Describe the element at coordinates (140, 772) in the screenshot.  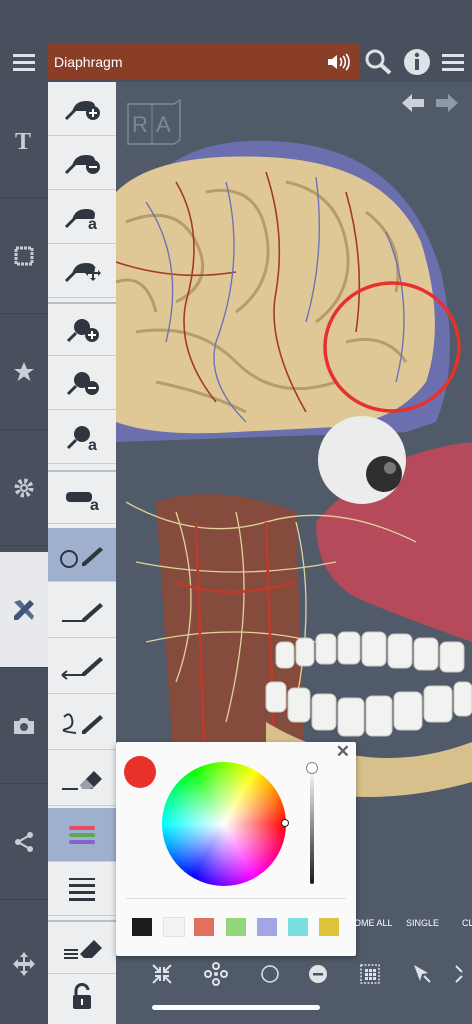
I see `current-color-swatch` at that location.